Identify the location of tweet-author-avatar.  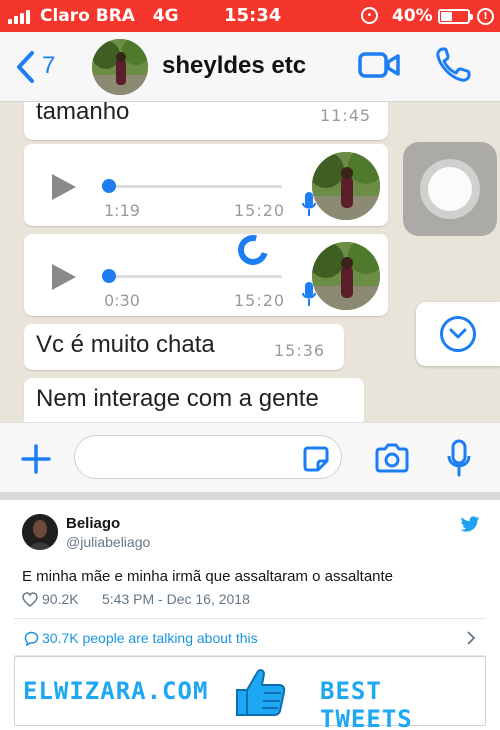
(40, 532).